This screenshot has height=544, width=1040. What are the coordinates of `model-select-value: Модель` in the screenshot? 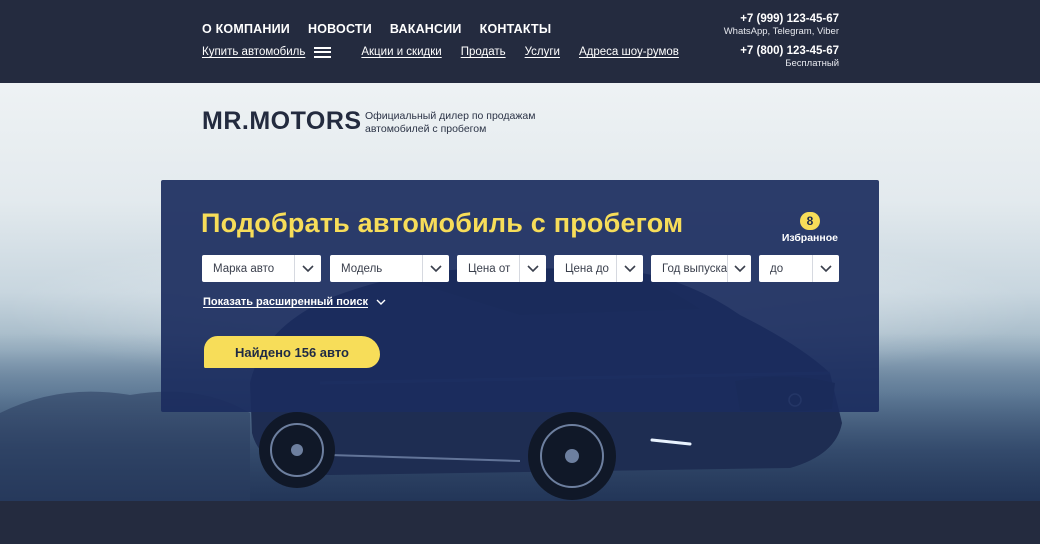 It's located at (362, 268).